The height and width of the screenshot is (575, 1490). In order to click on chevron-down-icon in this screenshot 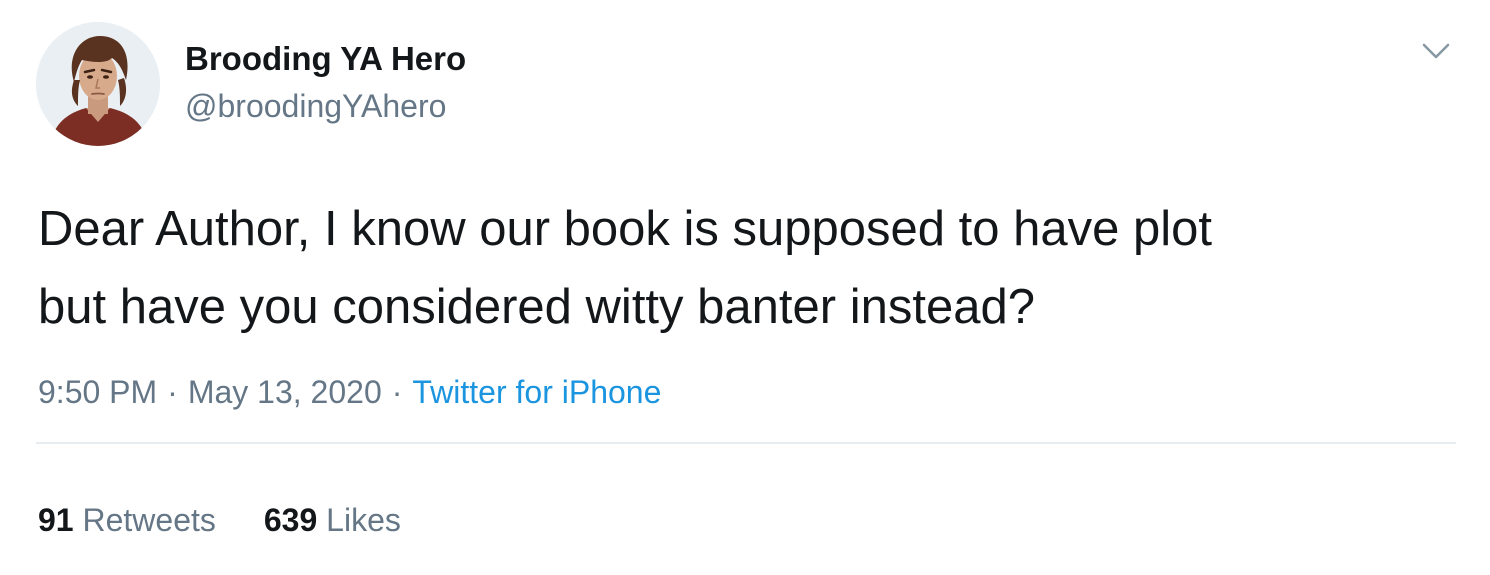, I will do `click(1436, 51)`.